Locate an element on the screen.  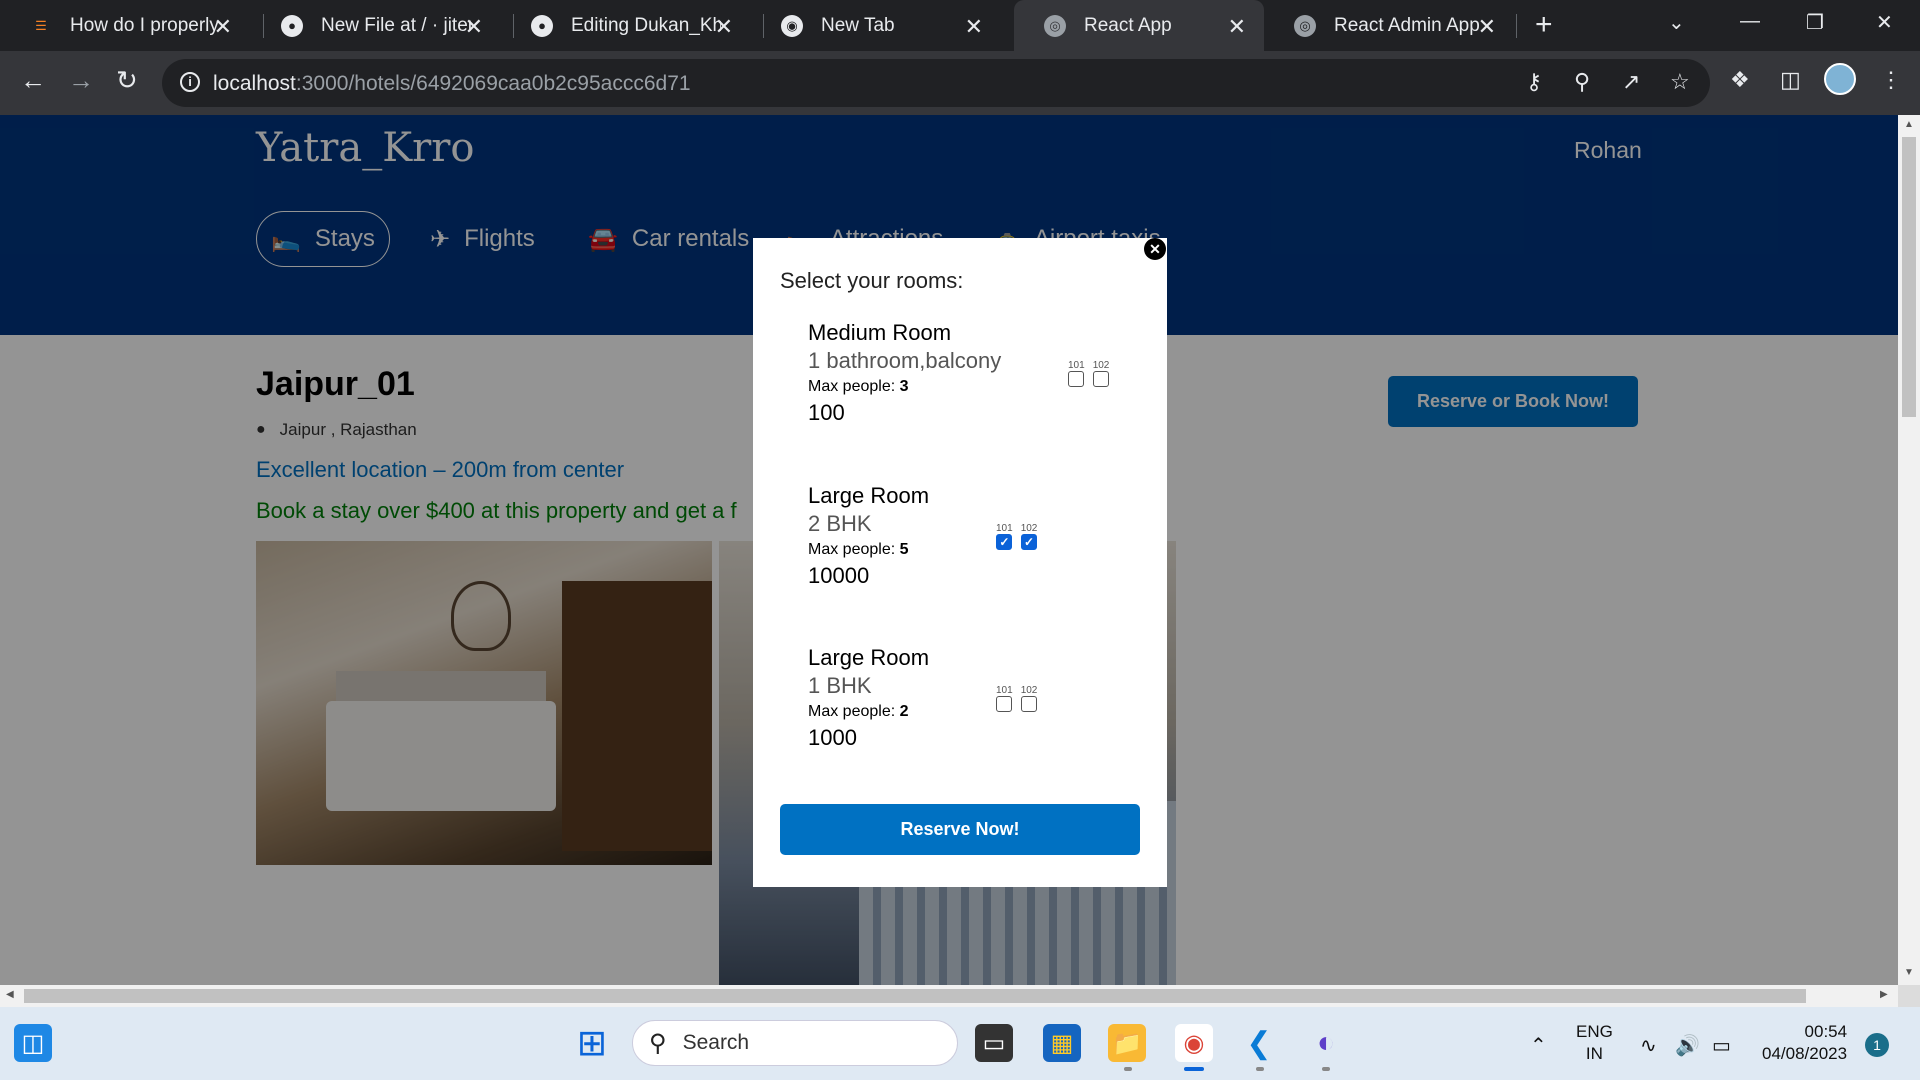
scroll-left-icon: ◀ is located at coordinates (10, 994).